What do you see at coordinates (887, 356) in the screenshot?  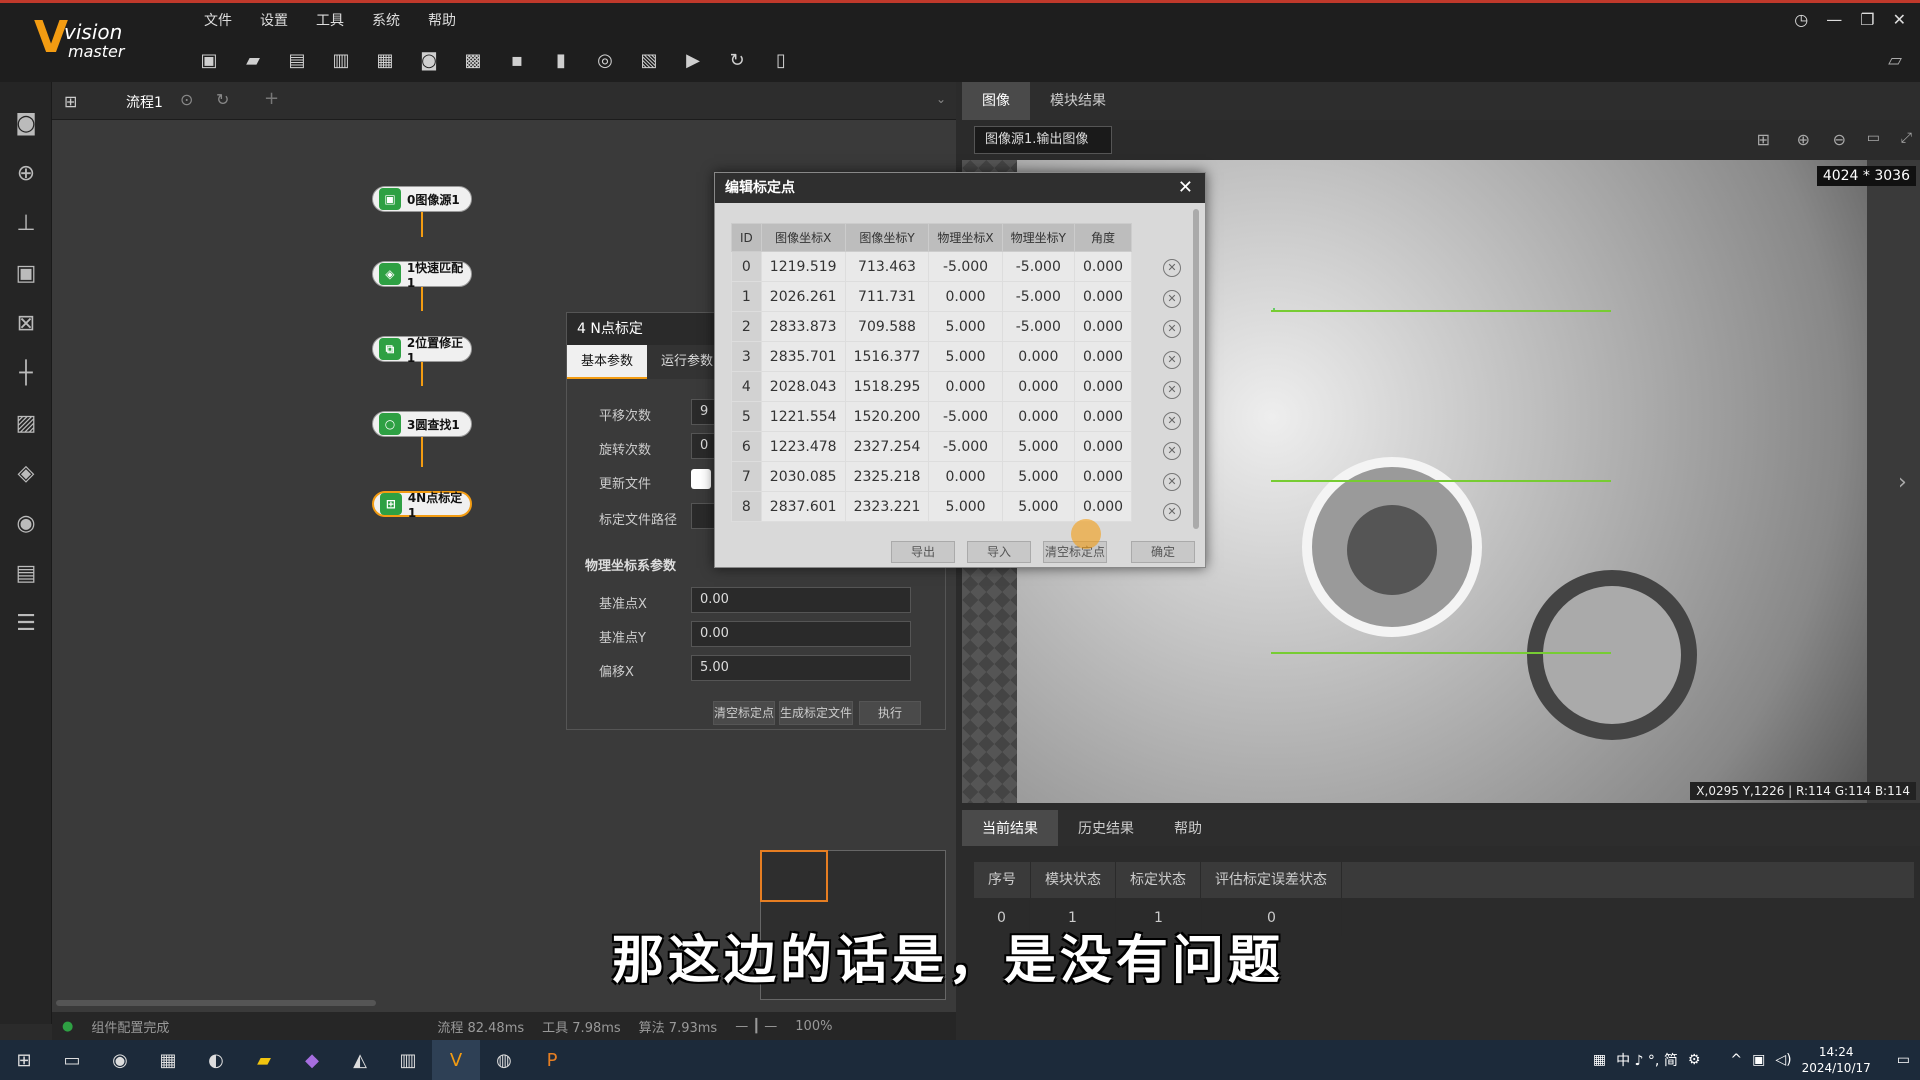 I see `cell: 1516.377` at bounding box center [887, 356].